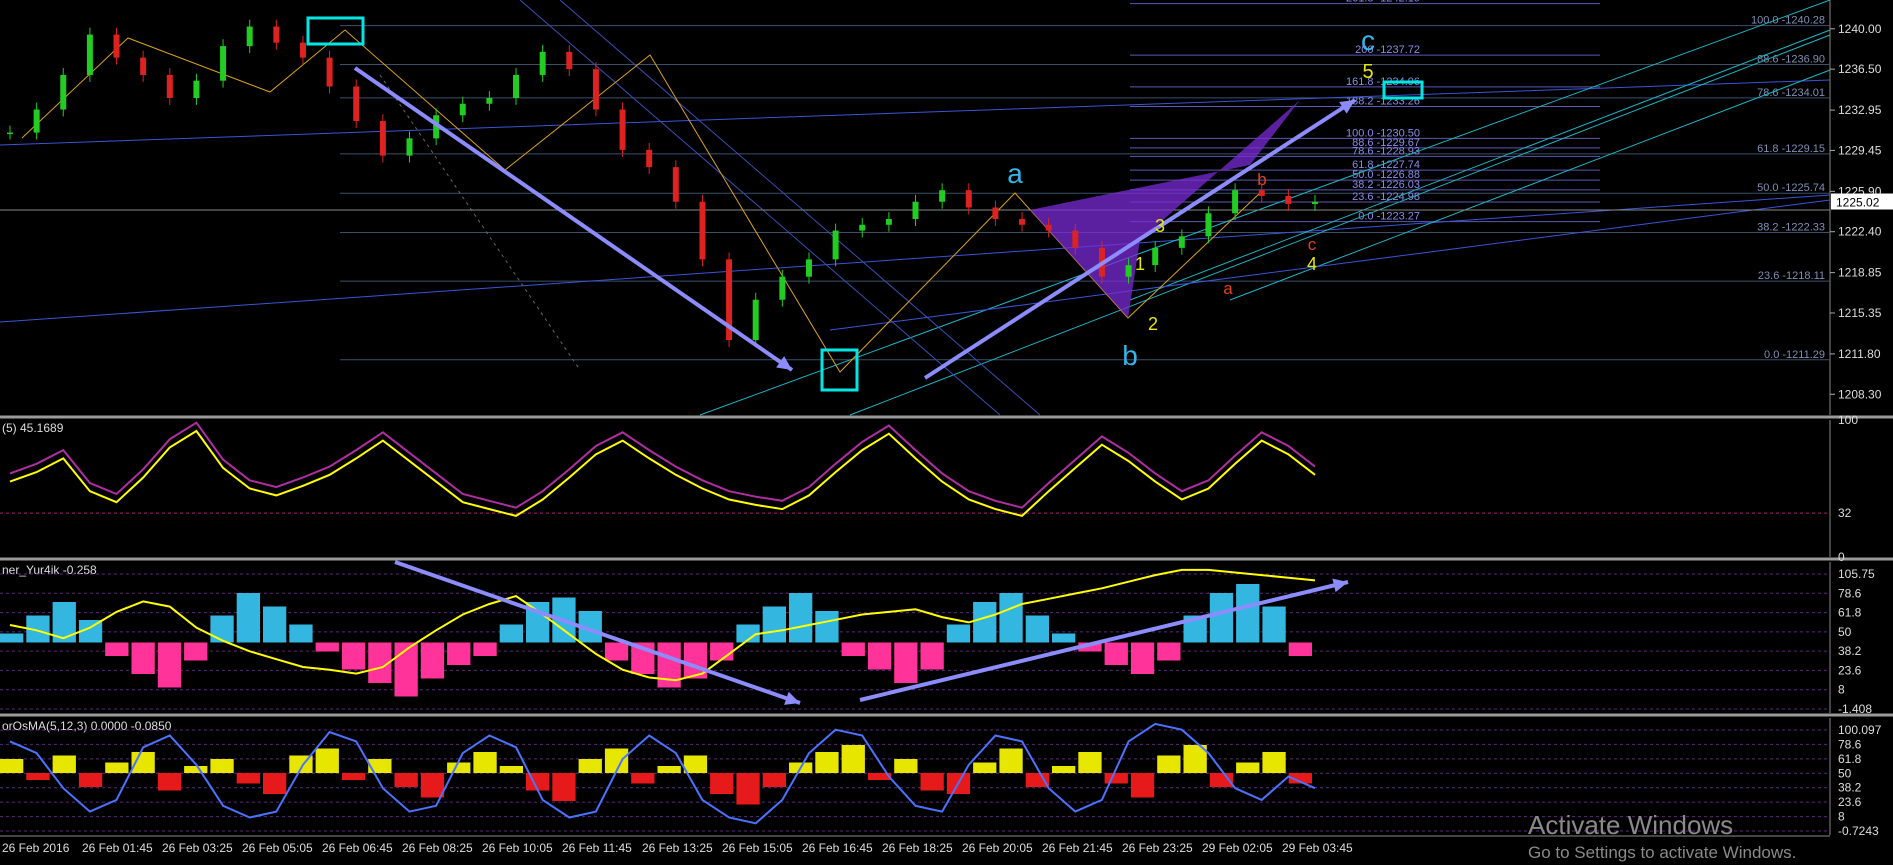 This screenshot has width=1893, height=865. What do you see at coordinates (1794, 355) in the screenshot?
I see `fib-level-label-7: 0.0 -1211.29` at bounding box center [1794, 355].